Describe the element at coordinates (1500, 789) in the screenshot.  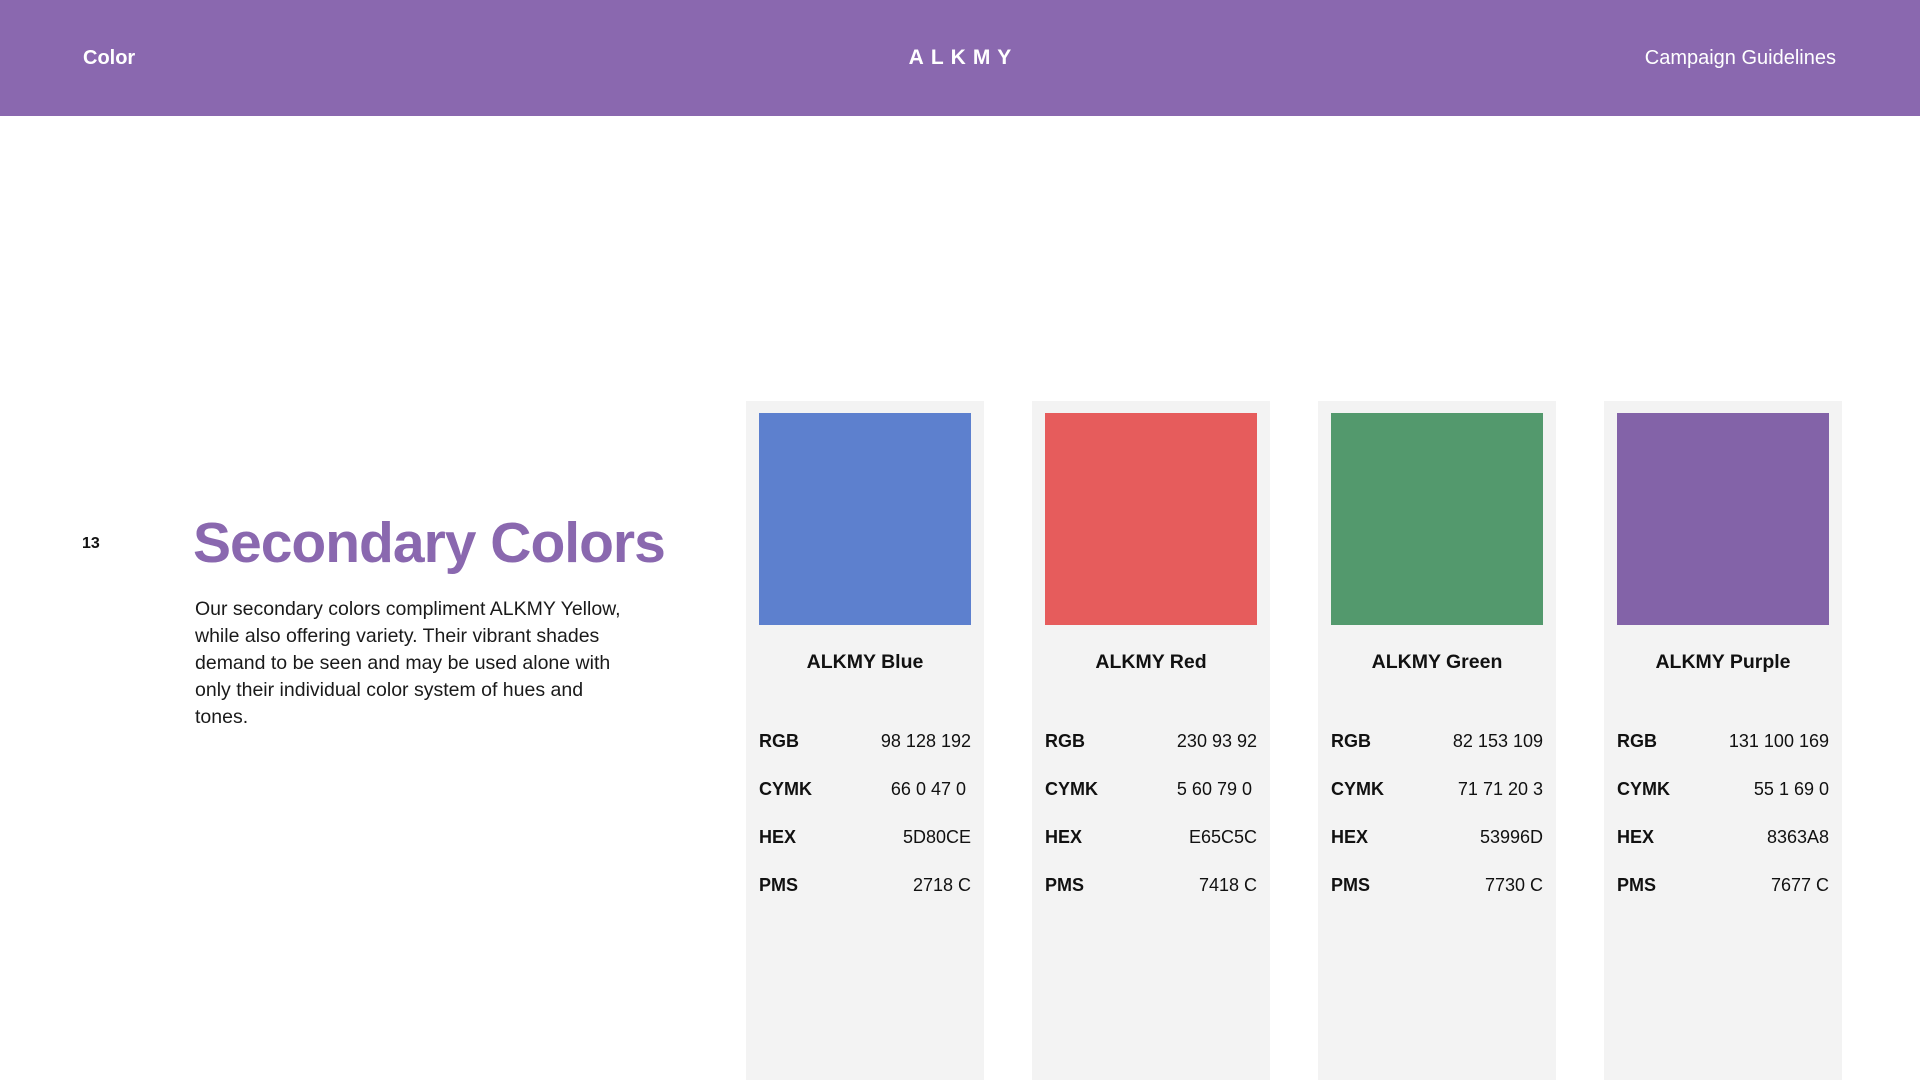
I see `spec-value: 71 71 20 3` at that location.